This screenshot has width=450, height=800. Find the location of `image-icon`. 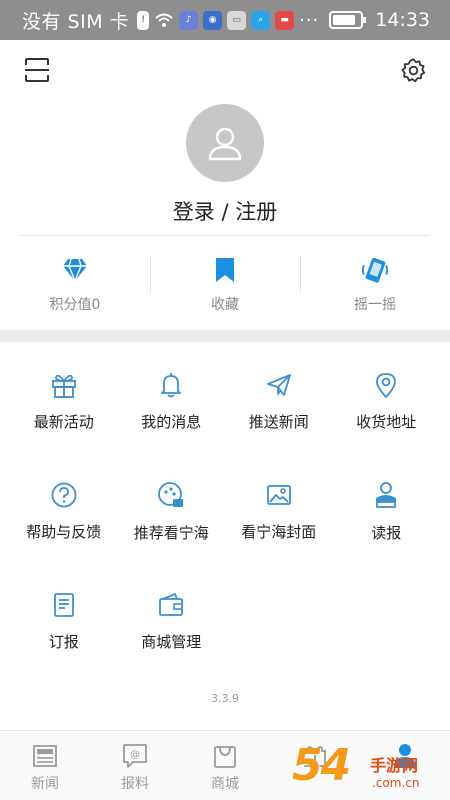

image-icon is located at coordinates (279, 494).